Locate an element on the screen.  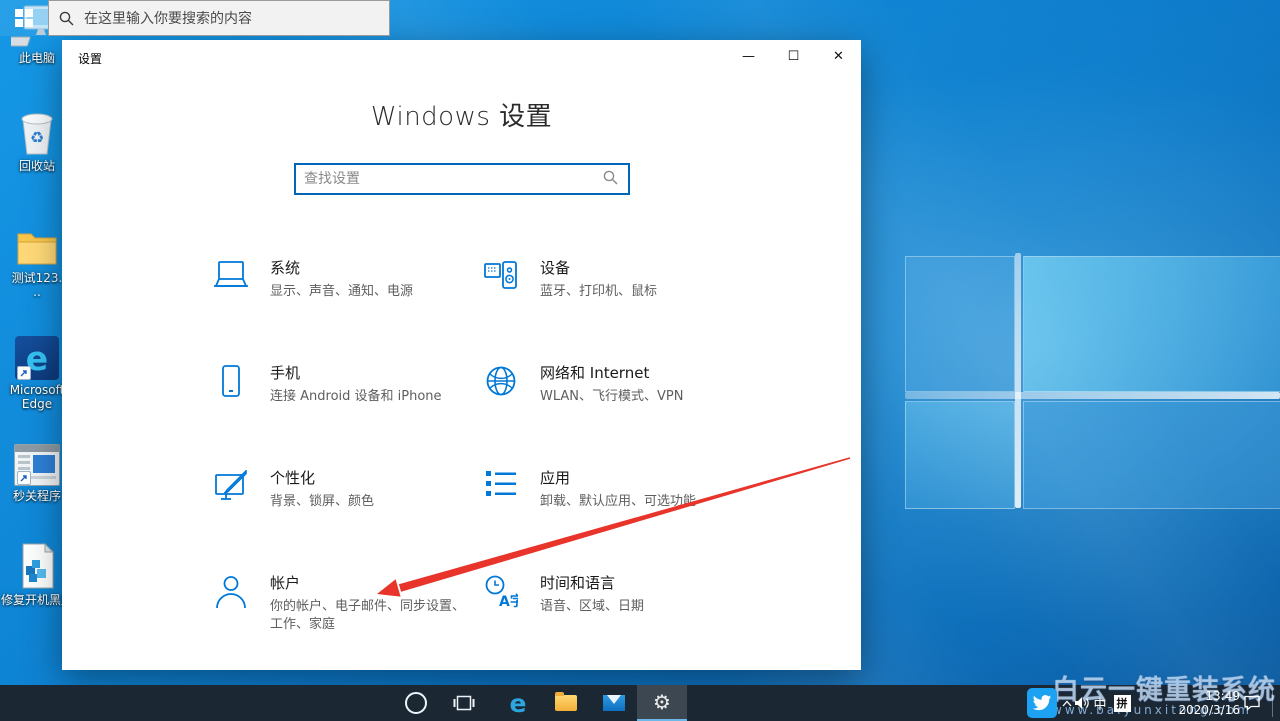
task-view-button is located at coordinates (464, 703).